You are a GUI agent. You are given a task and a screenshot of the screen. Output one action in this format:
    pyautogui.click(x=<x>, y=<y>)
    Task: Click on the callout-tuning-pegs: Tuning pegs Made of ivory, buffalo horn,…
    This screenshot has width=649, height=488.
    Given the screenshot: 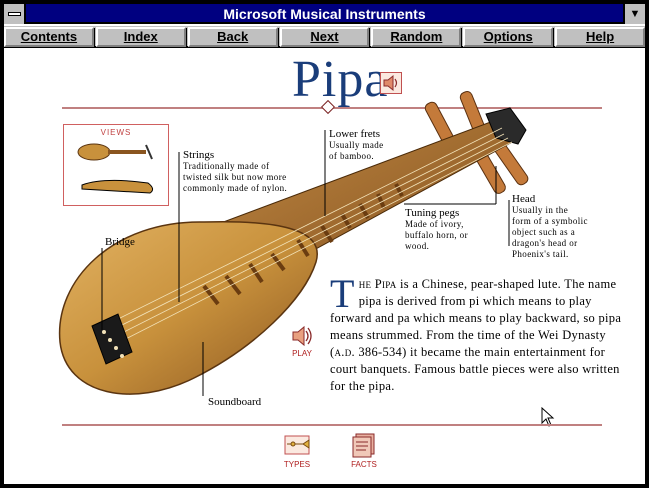 What is the action you would take?
    pyautogui.click(x=436, y=229)
    